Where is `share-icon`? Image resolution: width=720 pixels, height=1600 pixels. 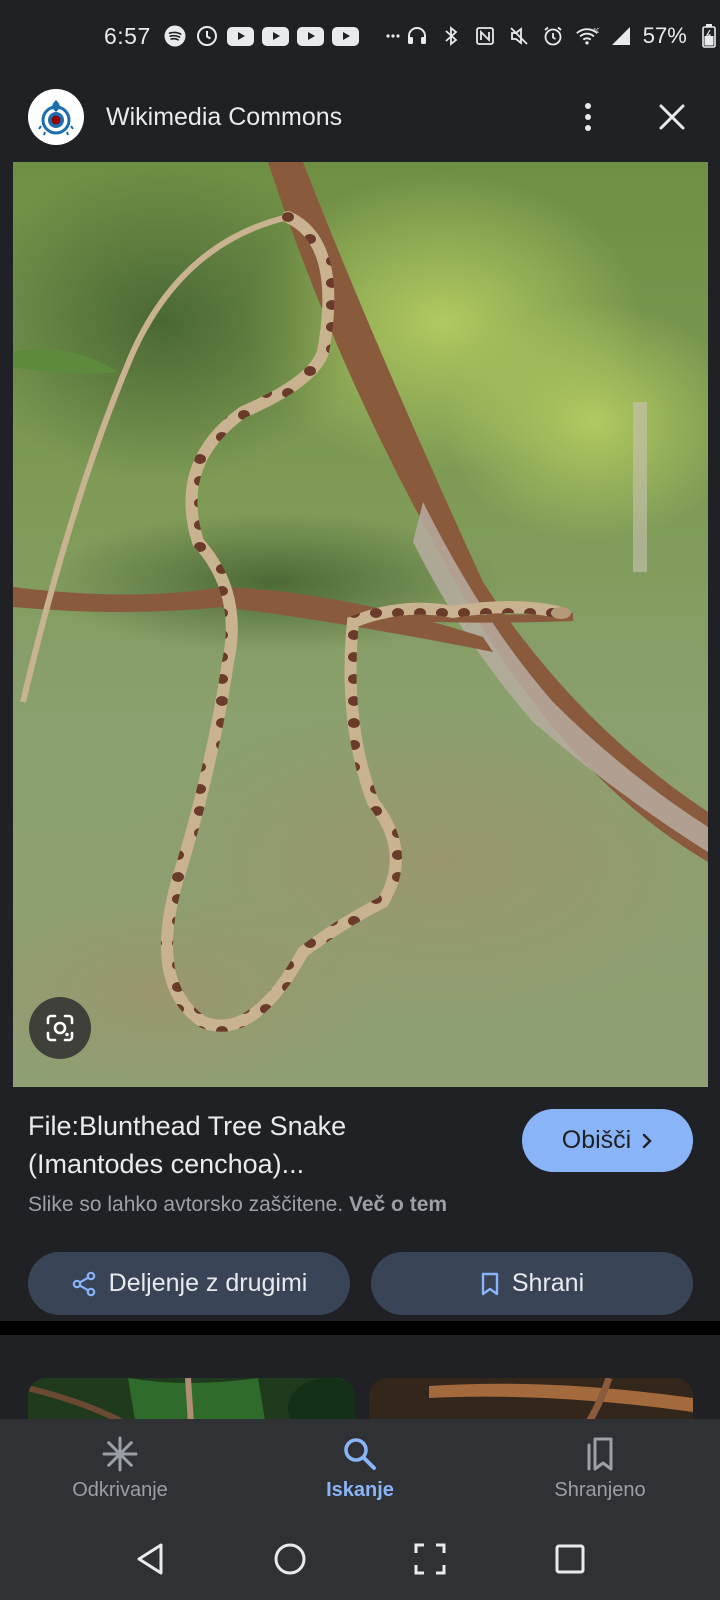
share-icon is located at coordinates (83, 1283).